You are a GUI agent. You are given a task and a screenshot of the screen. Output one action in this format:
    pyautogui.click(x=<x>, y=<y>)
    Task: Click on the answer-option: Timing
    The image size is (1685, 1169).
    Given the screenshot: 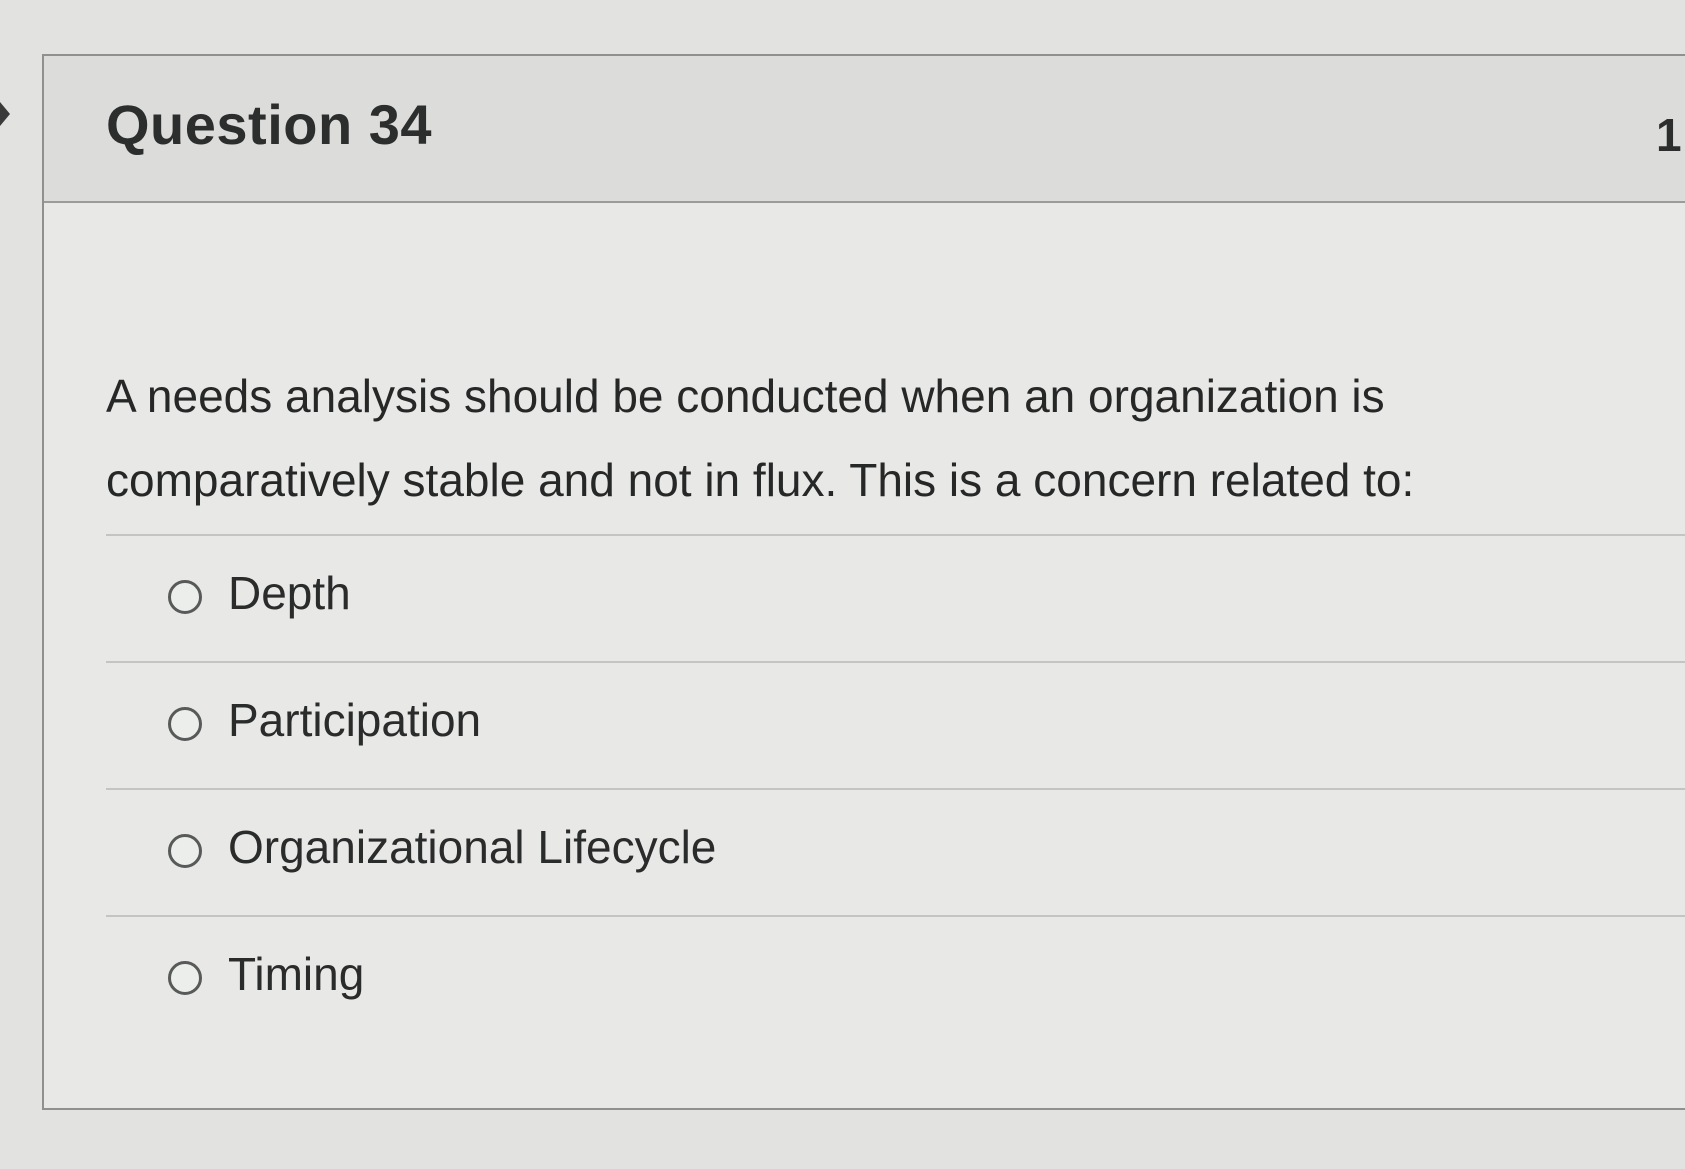 What is the action you would take?
    pyautogui.click(x=895, y=978)
    